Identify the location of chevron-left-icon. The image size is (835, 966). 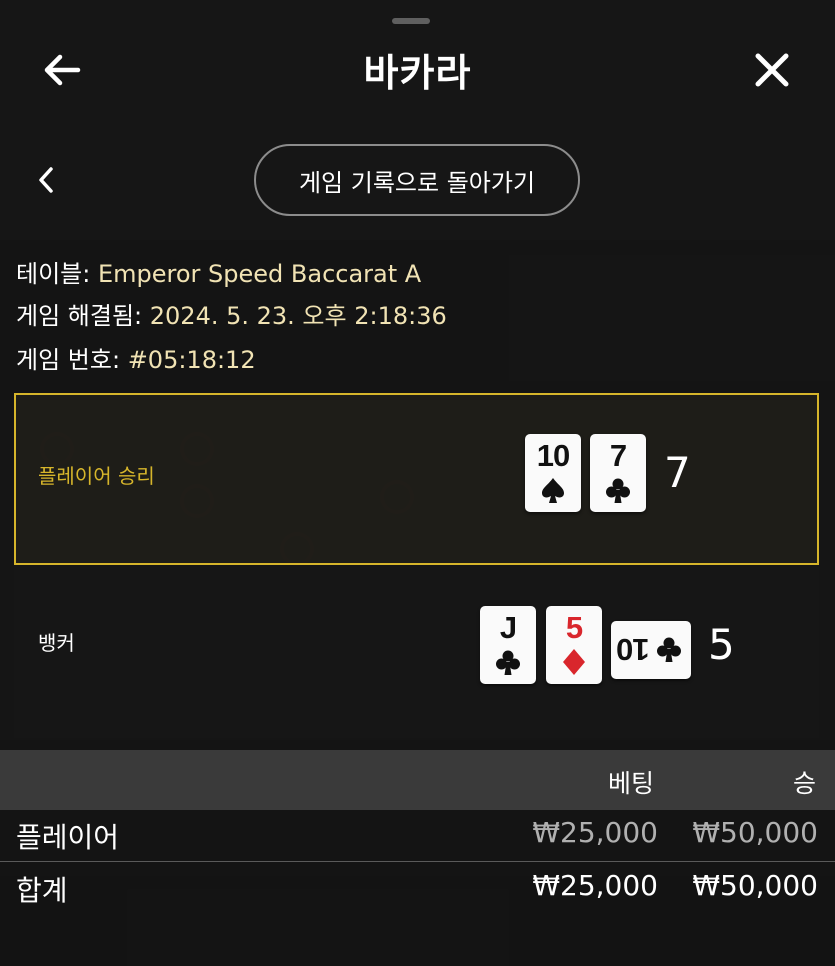
(46, 180).